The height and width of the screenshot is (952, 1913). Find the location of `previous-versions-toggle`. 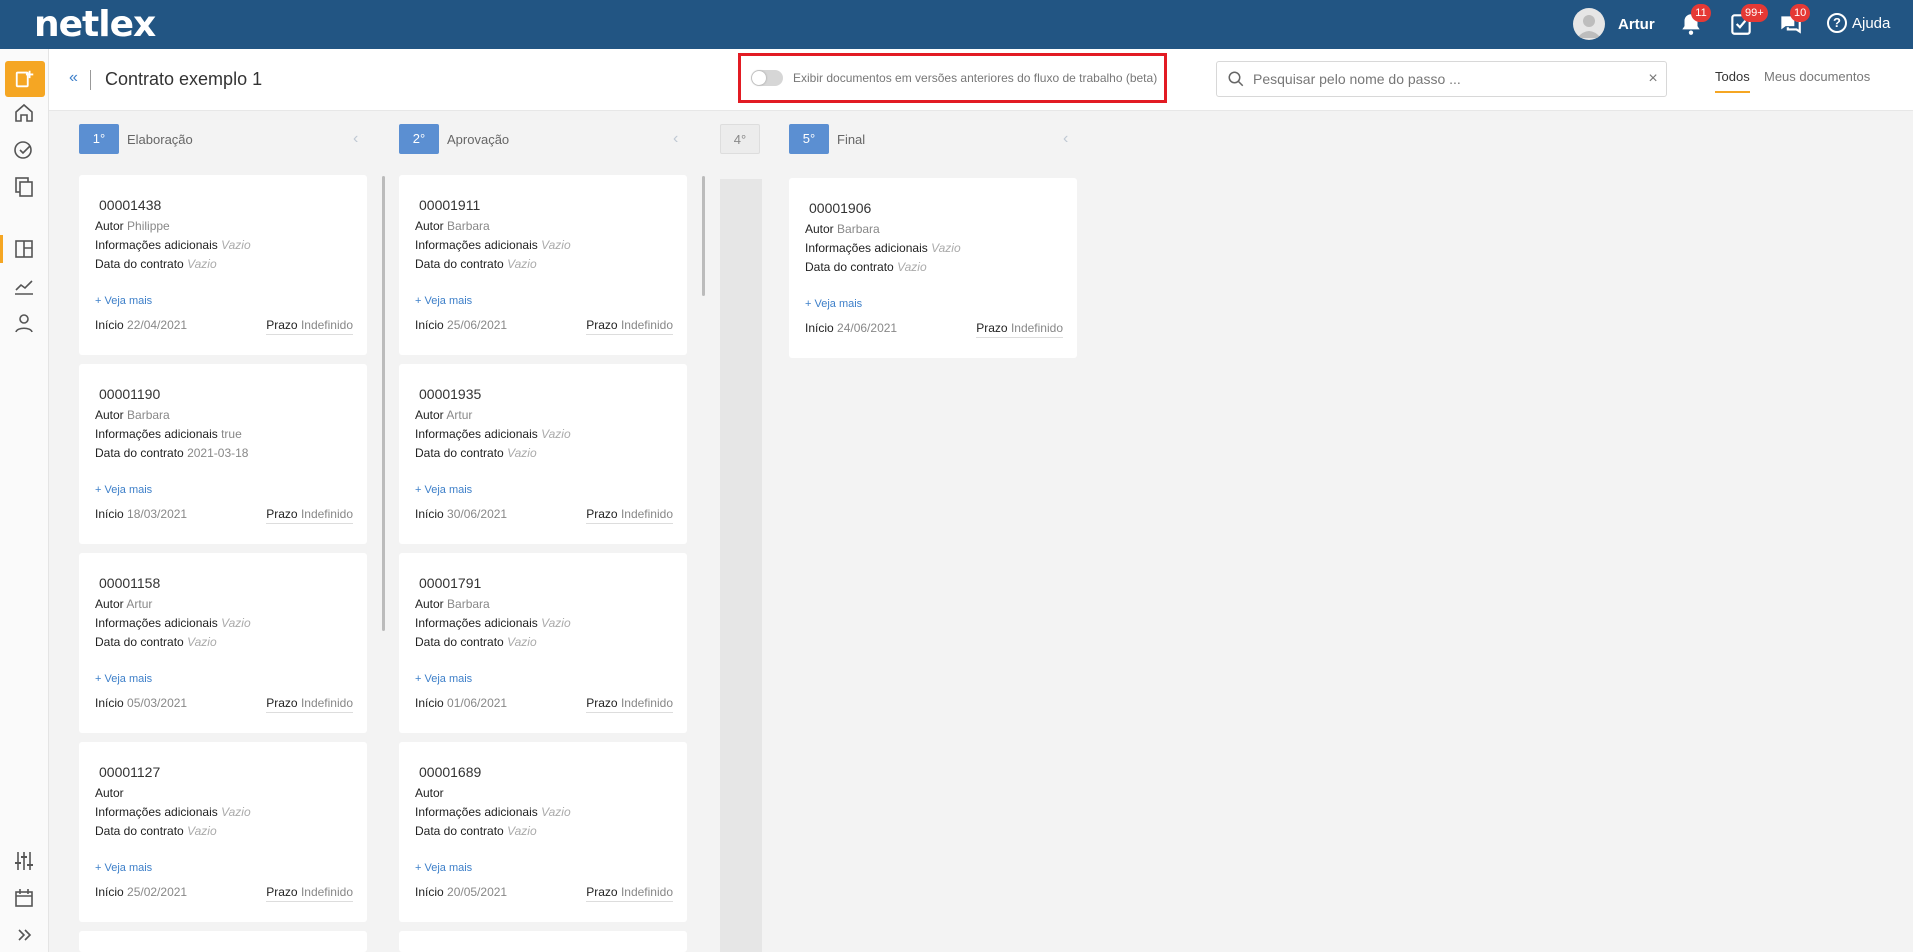

previous-versions-toggle is located at coordinates (767, 78).